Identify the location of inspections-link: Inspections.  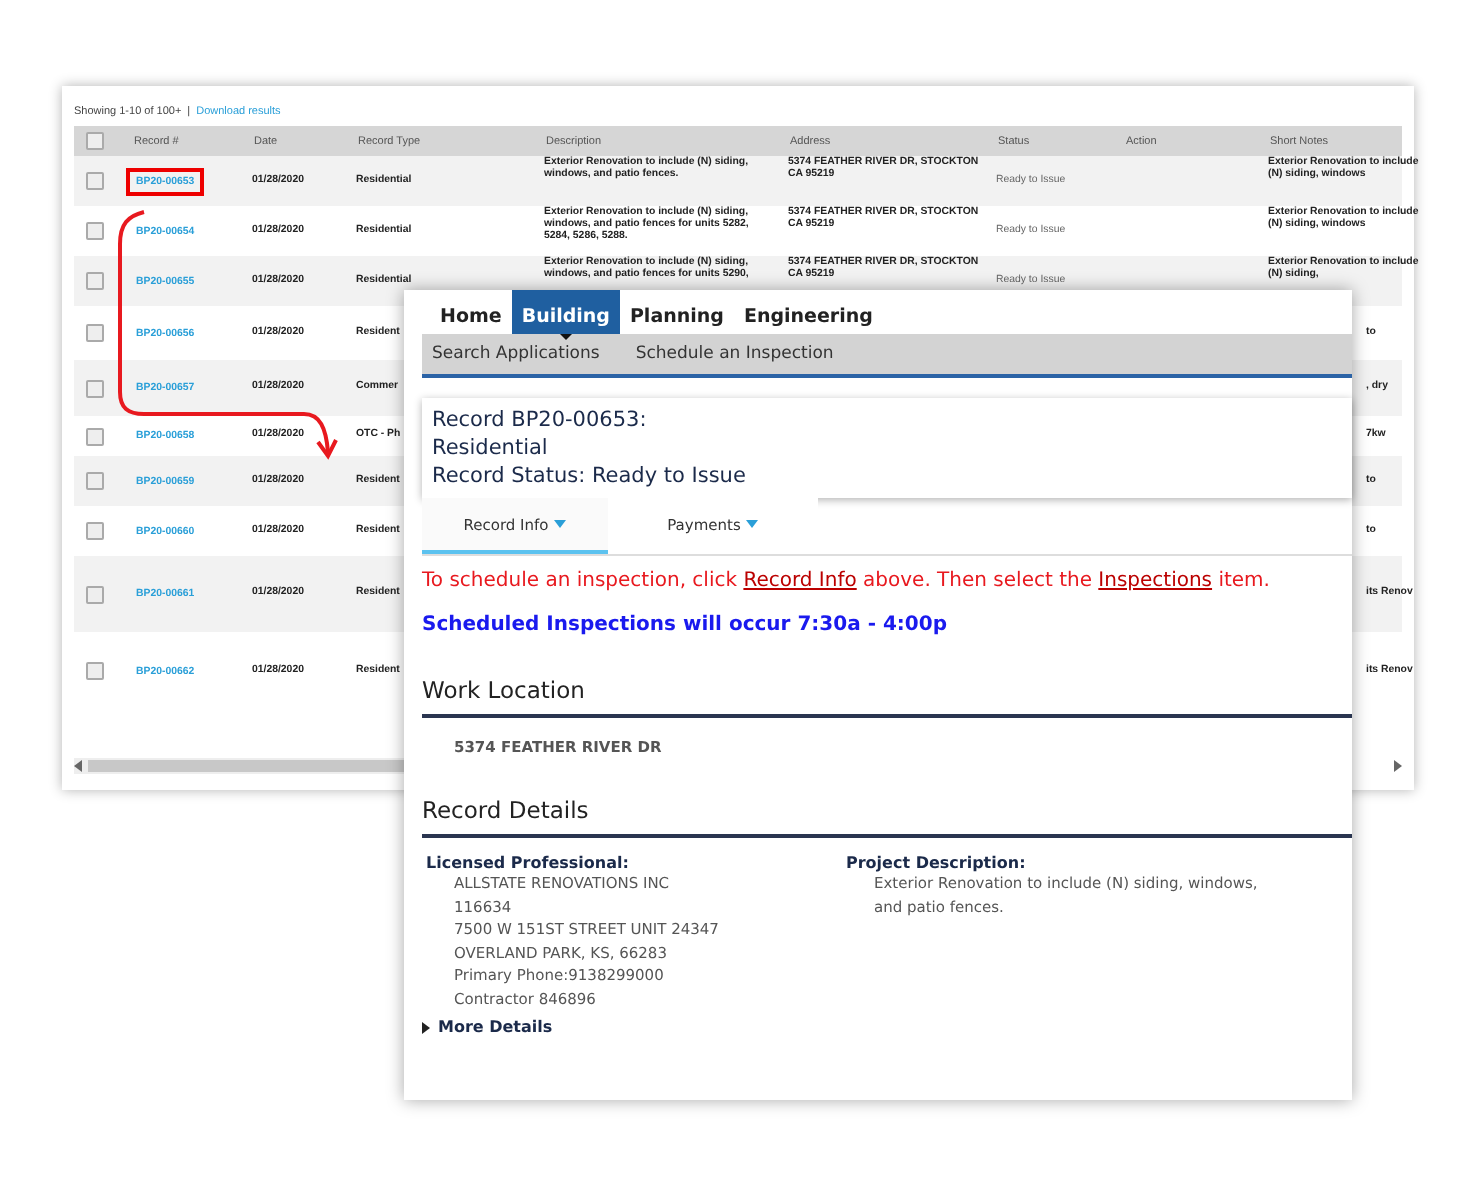
(1155, 581).